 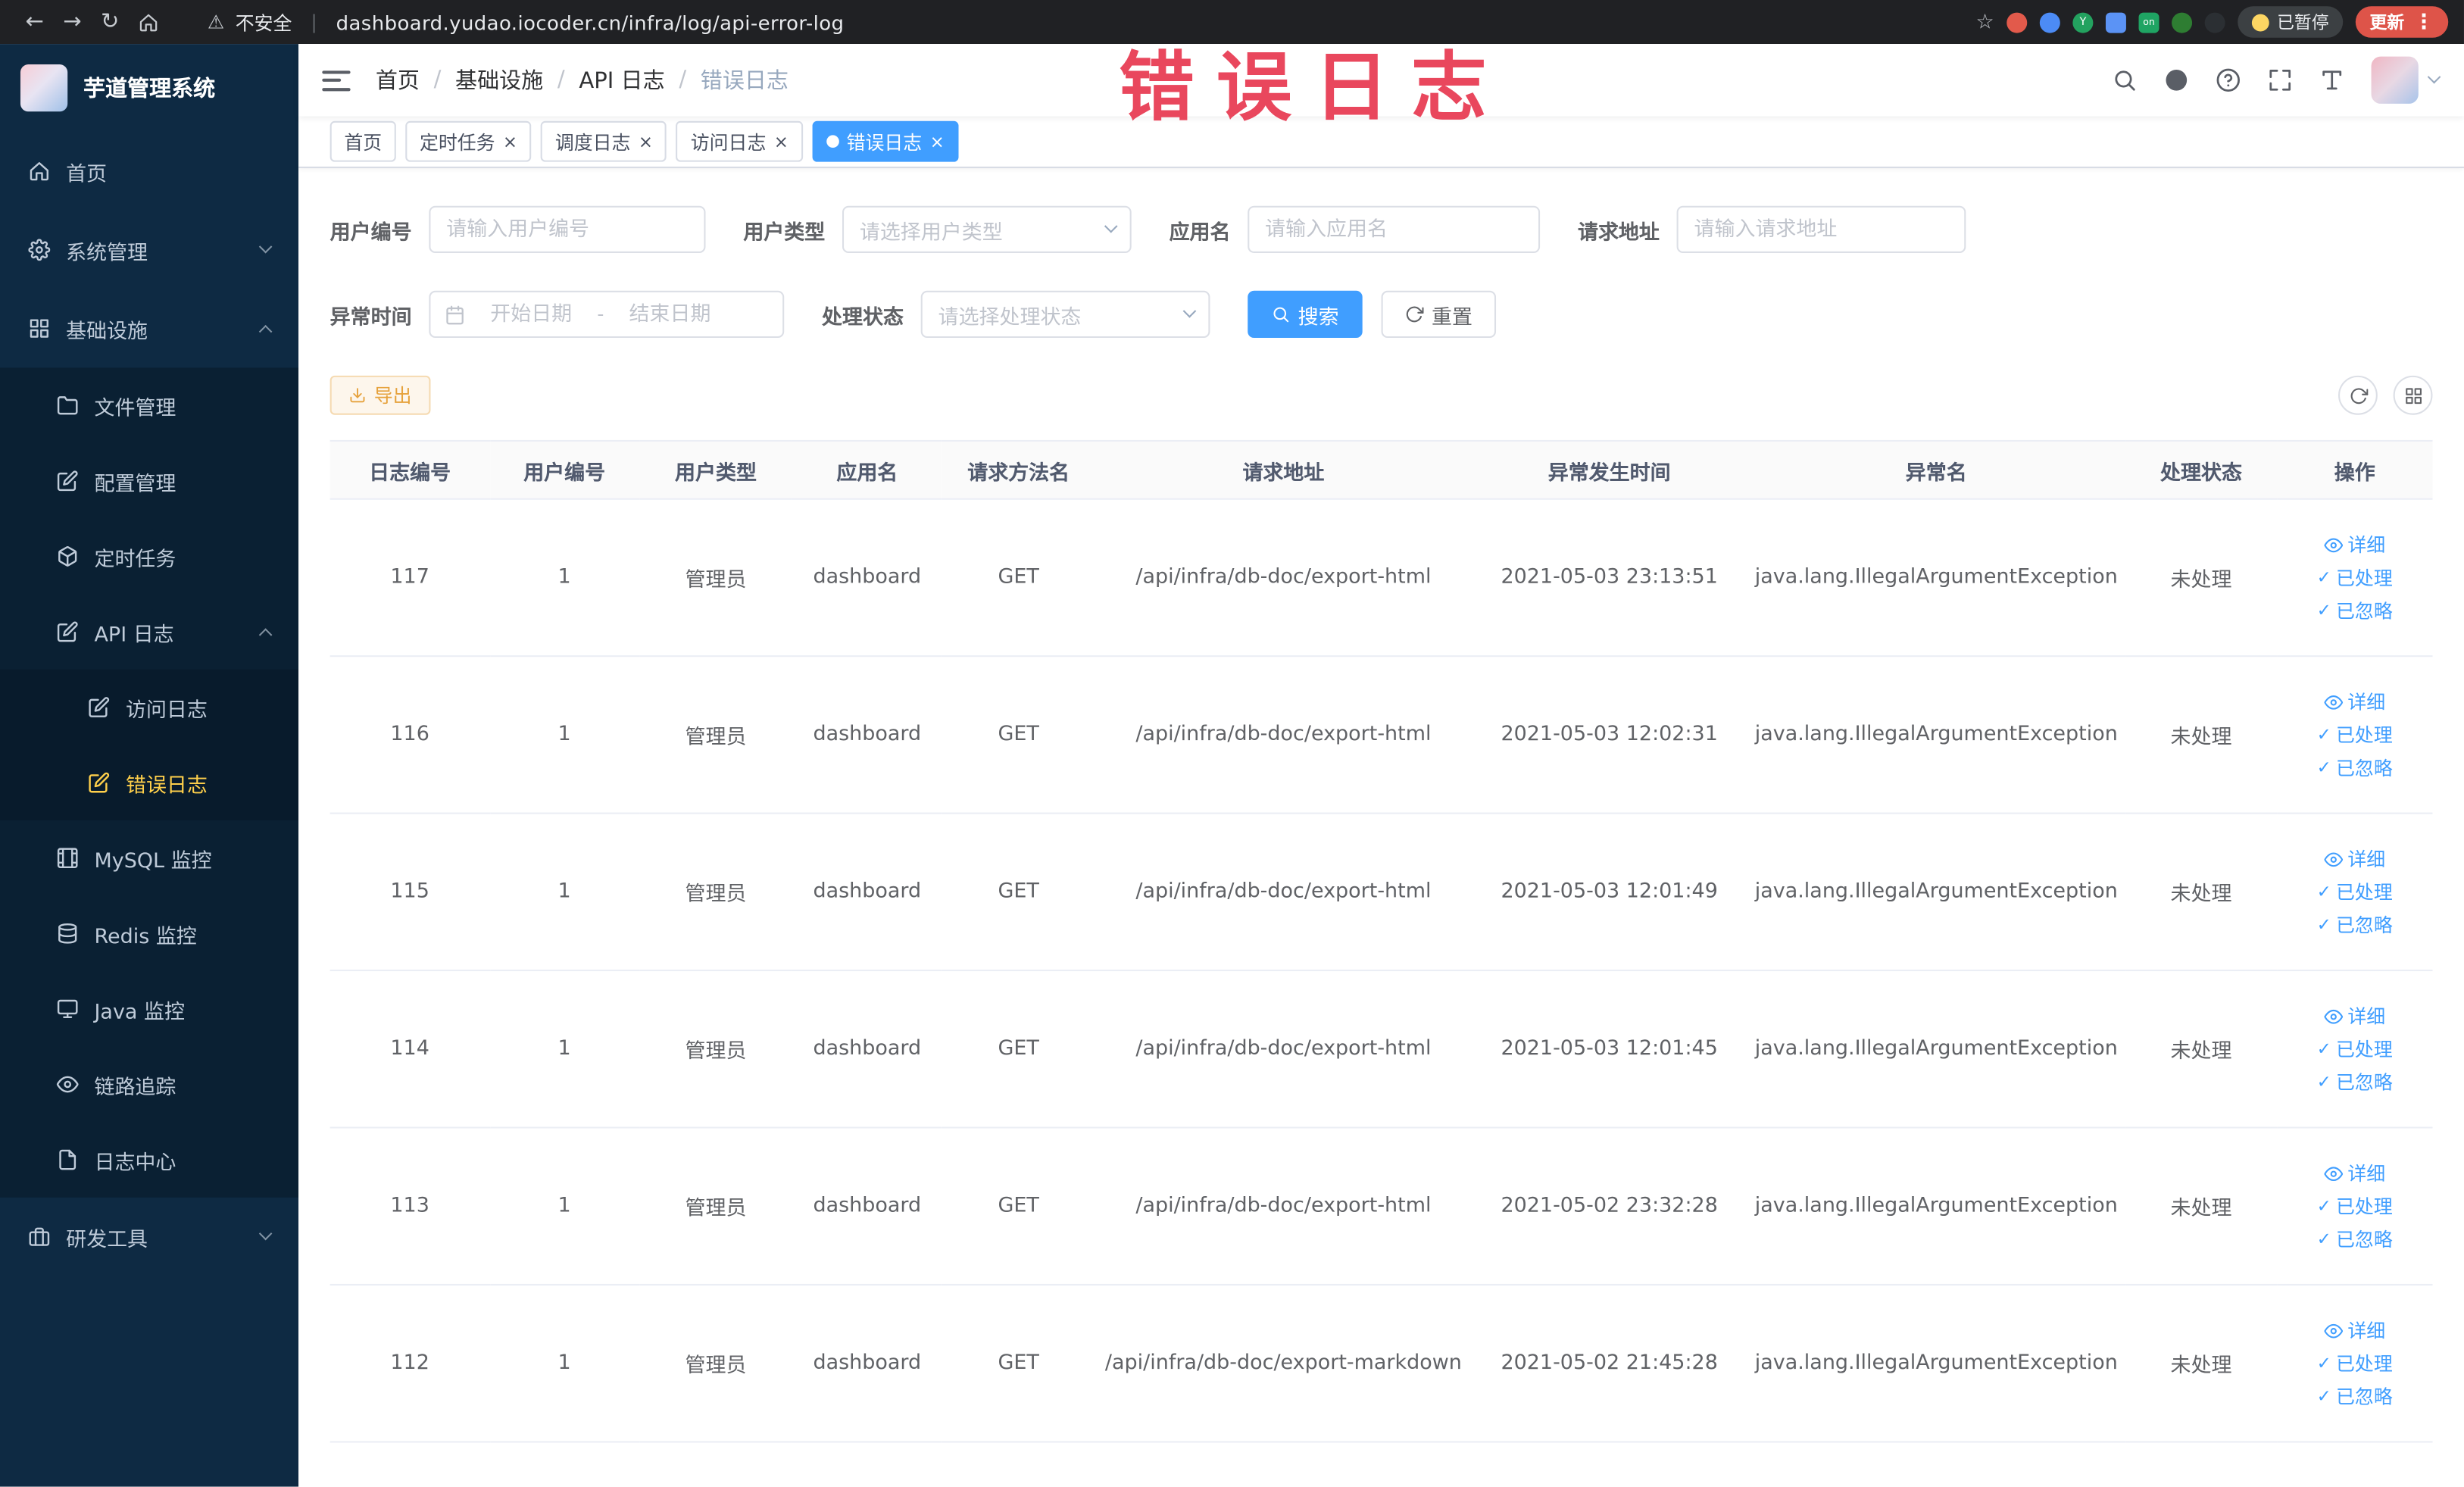 I want to click on sidebar-item-api-log: API 日志, so click(x=149, y=632).